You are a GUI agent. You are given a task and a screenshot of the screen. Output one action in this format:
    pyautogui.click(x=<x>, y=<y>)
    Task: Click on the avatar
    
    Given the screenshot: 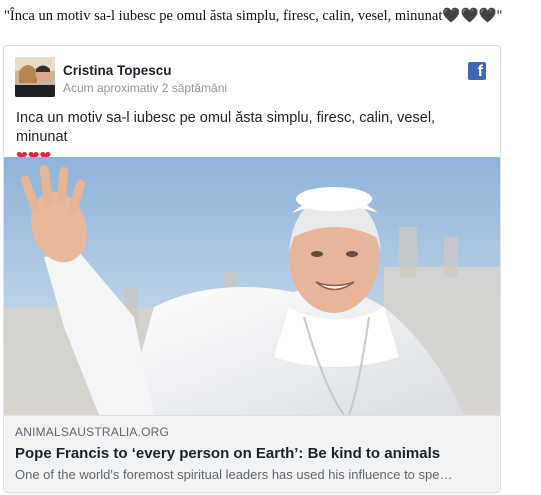 What is the action you would take?
    pyautogui.click(x=35, y=77)
    